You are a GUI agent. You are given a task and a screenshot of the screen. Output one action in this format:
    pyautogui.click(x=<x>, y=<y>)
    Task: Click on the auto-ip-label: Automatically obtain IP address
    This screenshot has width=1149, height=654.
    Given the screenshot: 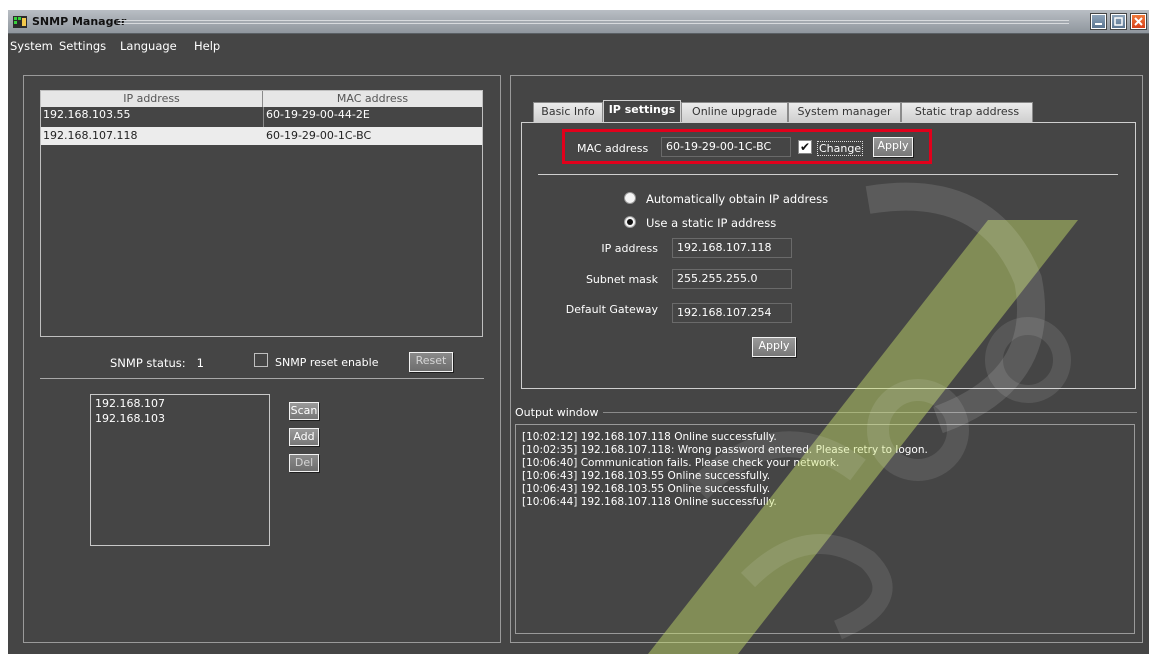 What is the action you would take?
    pyautogui.click(x=737, y=199)
    